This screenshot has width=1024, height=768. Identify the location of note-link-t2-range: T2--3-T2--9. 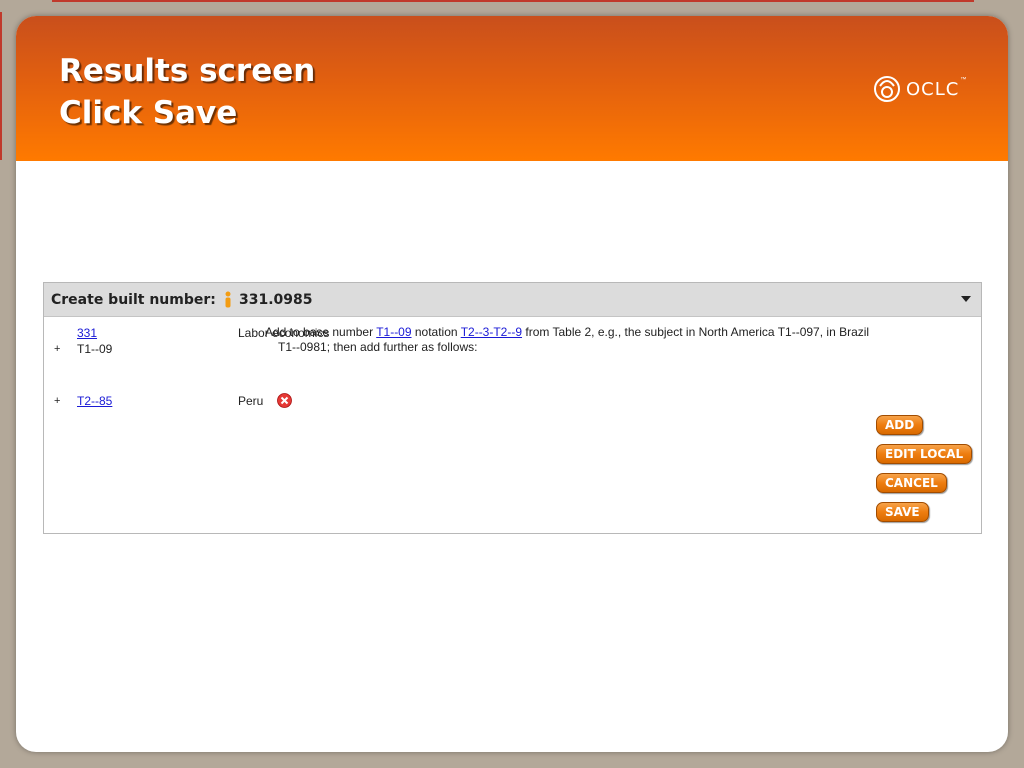
(491, 332).